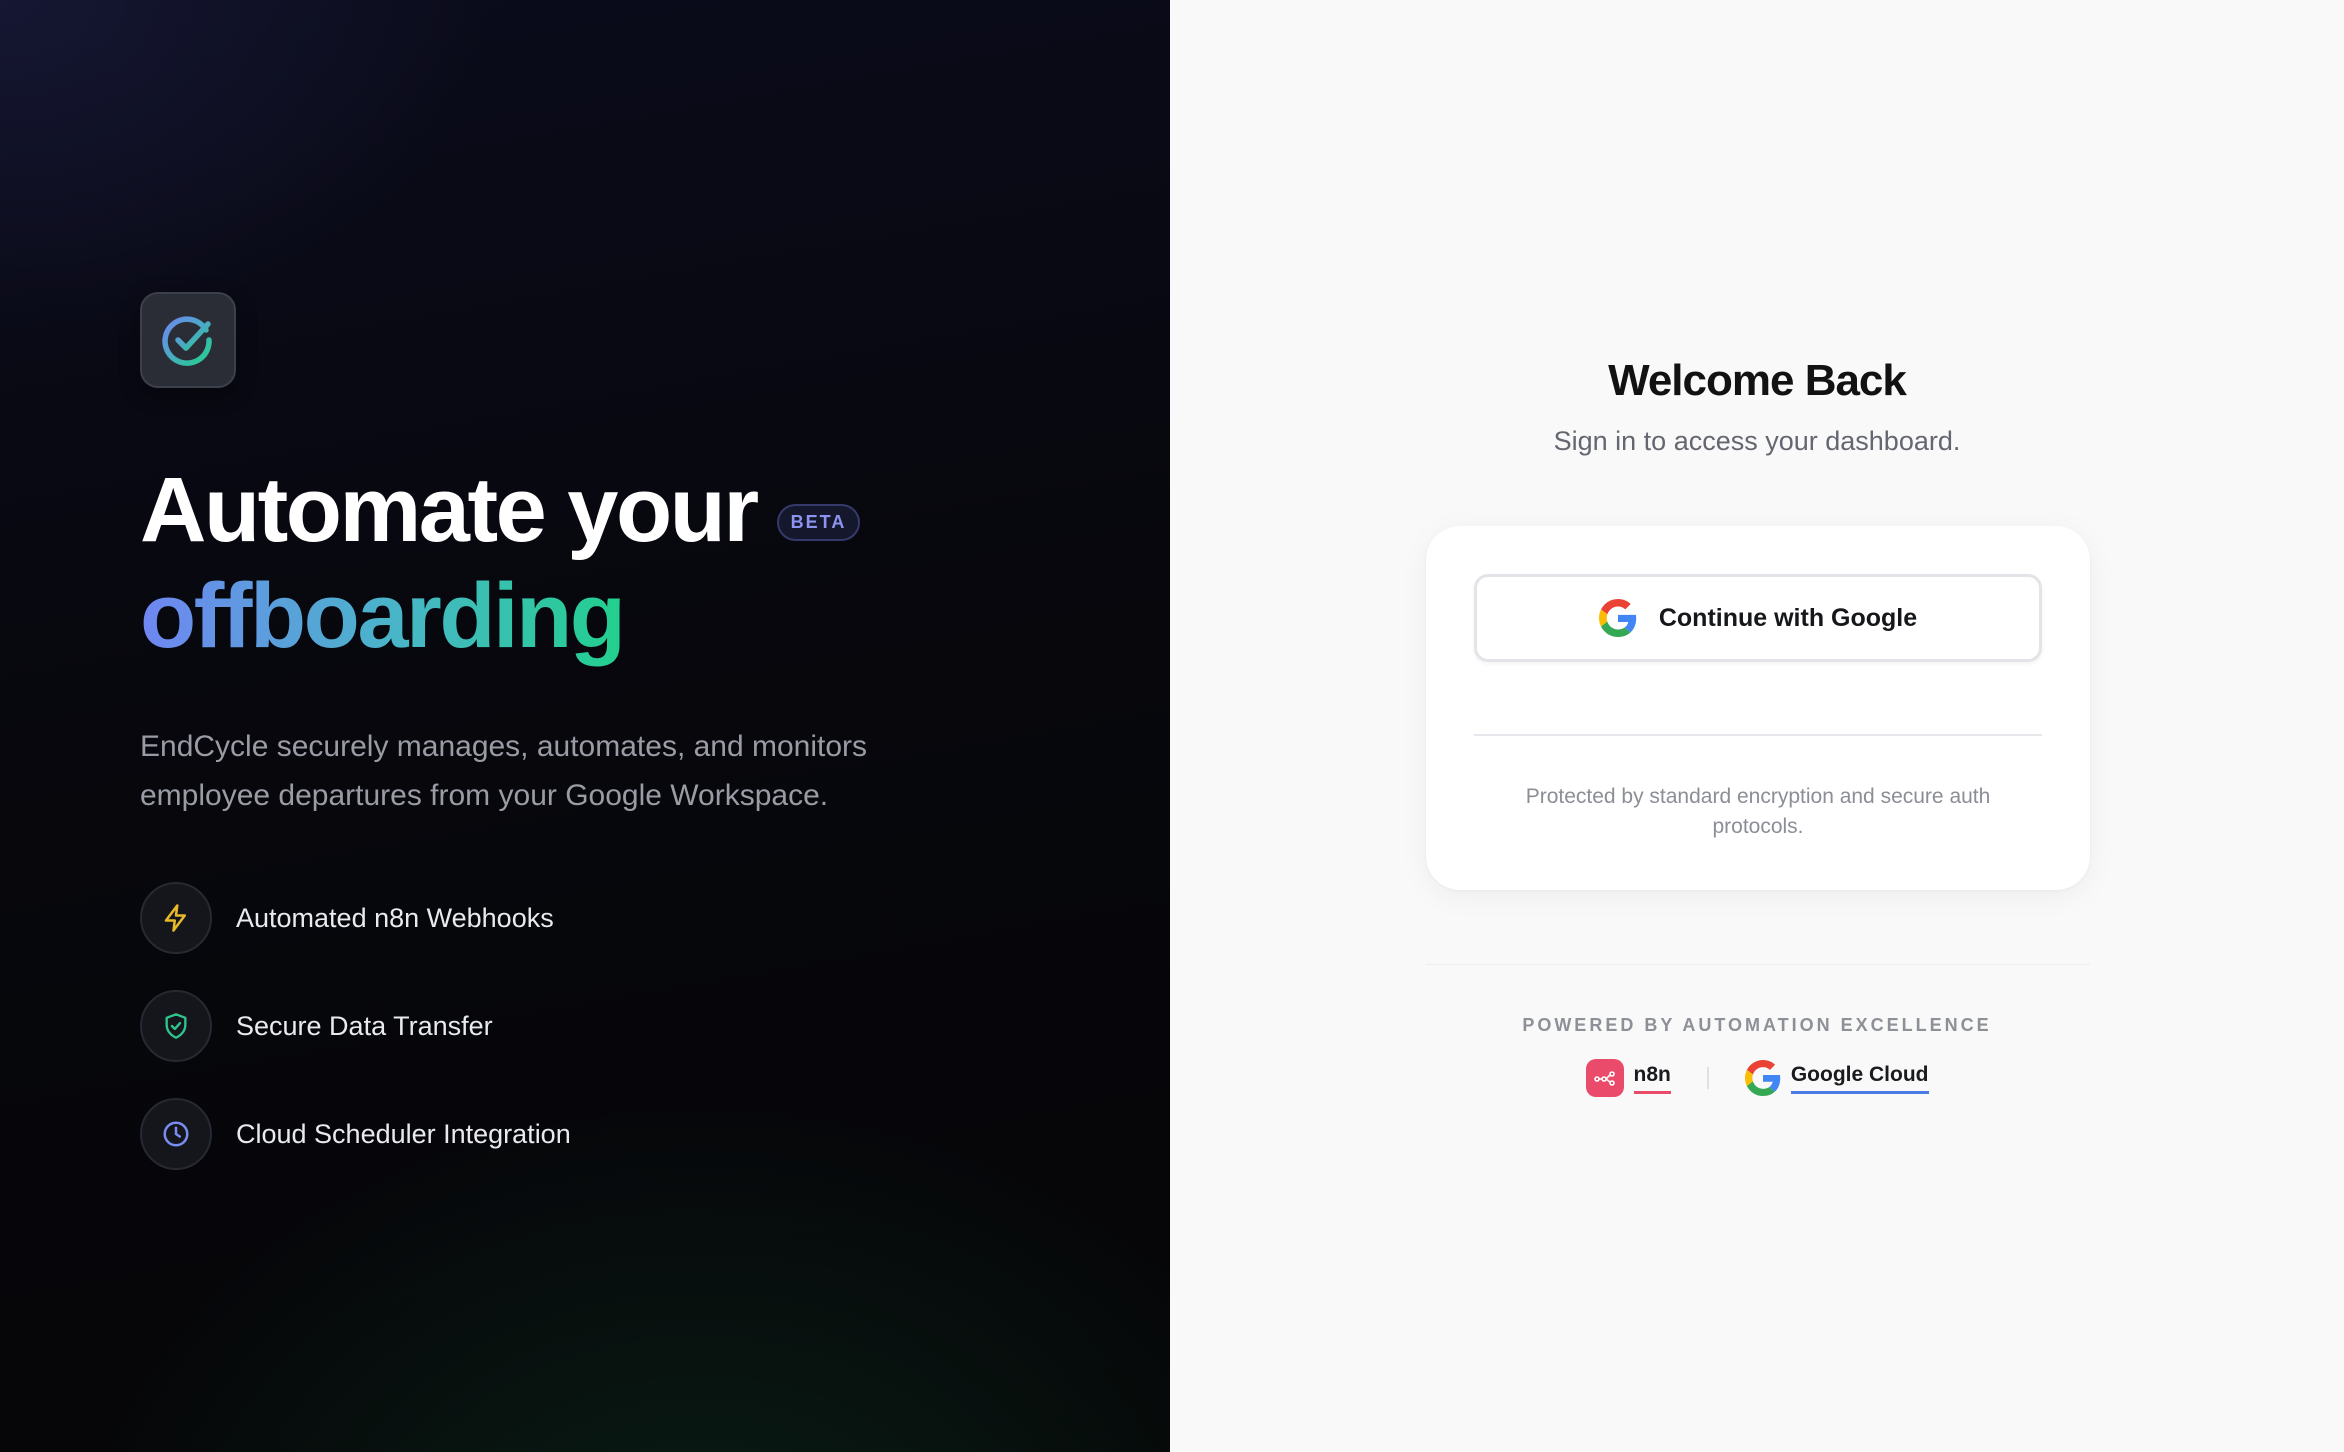 The width and height of the screenshot is (2344, 1452). Describe the element at coordinates (364, 1025) in the screenshot. I see `feature-label: Secure Data Transfer` at that location.